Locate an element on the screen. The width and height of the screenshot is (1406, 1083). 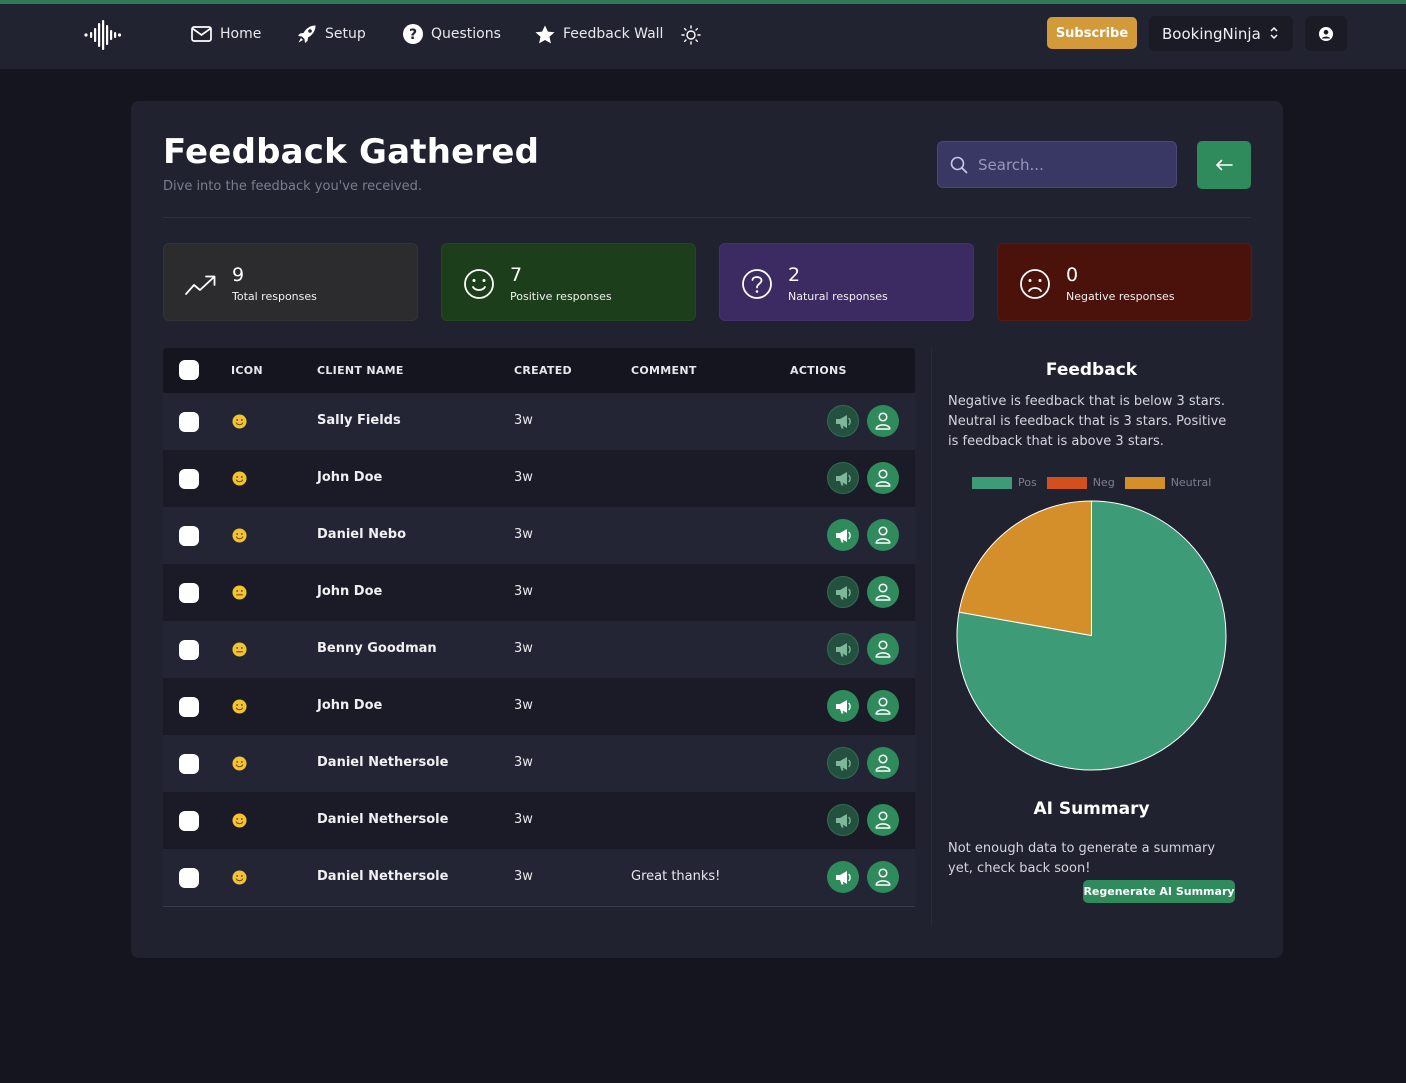
table-bottom-border is located at coordinates (539, 906).